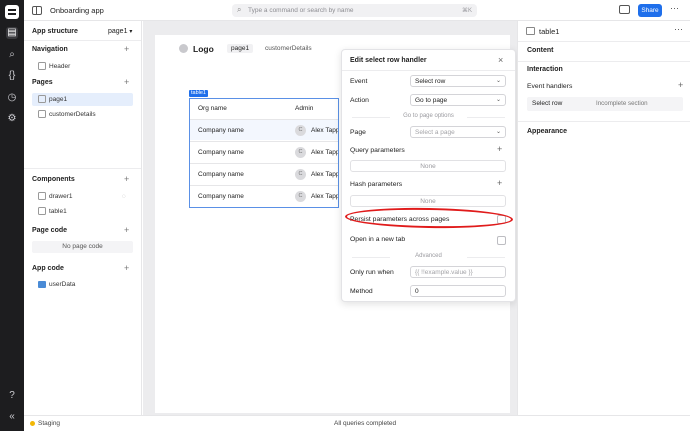 This screenshot has height=431, width=690. What do you see at coordinates (624, 9) in the screenshot?
I see `preview-icon` at bounding box center [624, 9].